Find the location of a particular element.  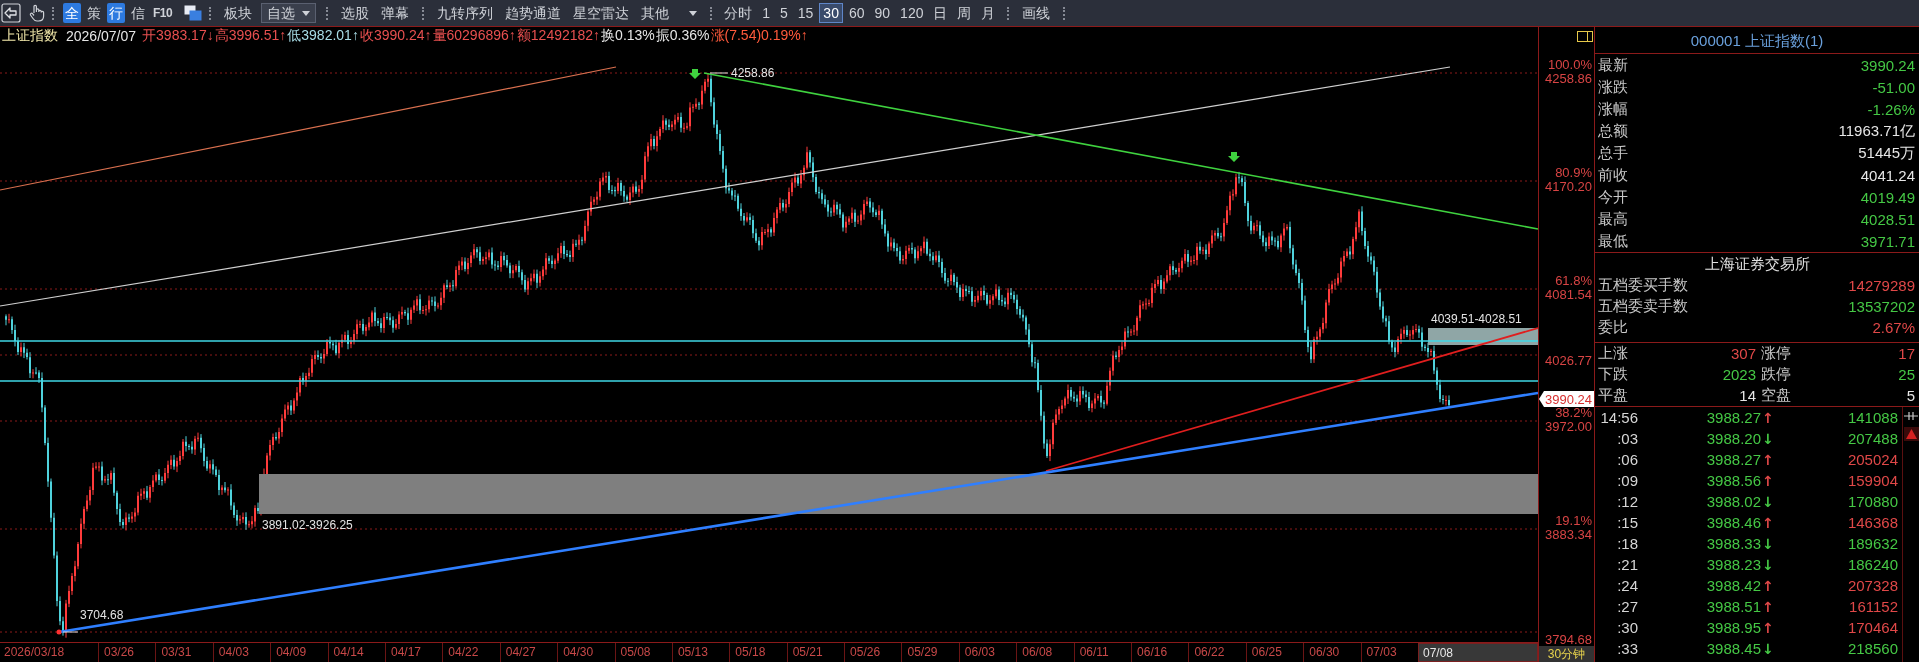

toolbar-toggle: 信 is located at coordinates (138, 13).